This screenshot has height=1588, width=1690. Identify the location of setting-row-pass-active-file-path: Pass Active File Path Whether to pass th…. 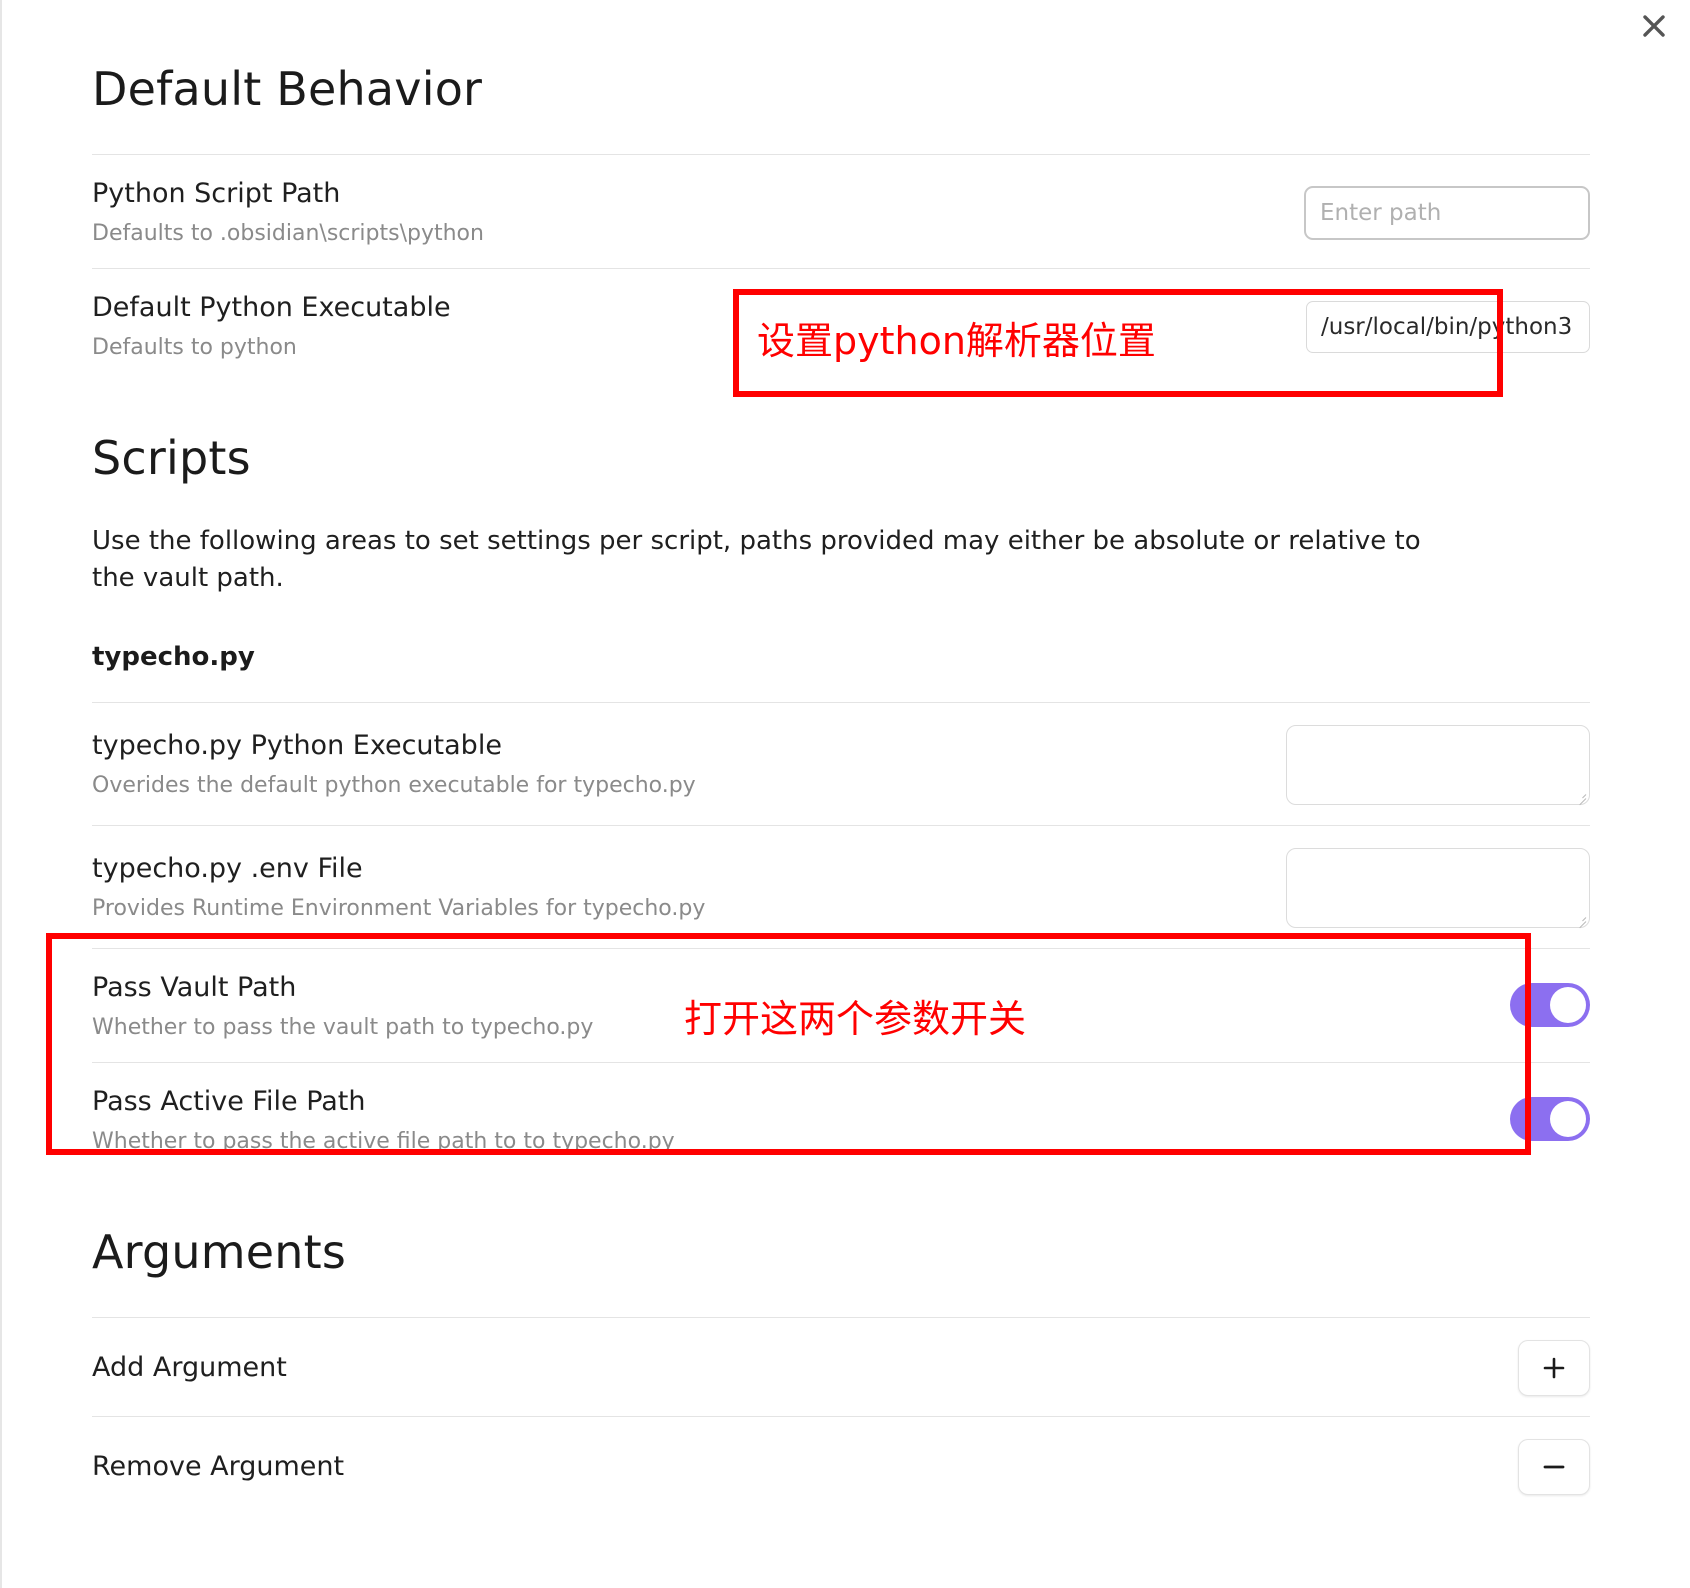
(841, 1119).